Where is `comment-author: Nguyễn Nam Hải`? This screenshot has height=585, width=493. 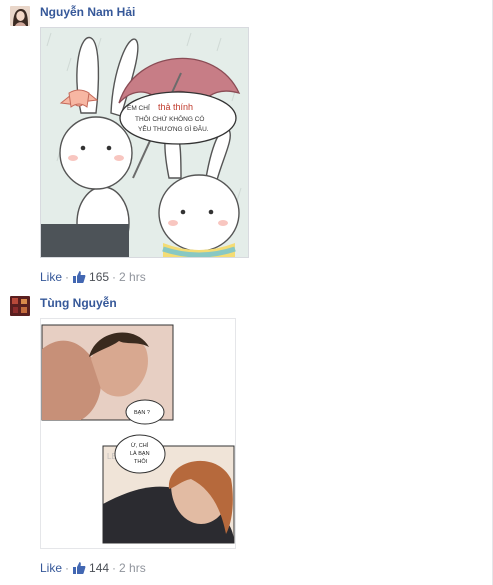 comment-author: Nguyễn Nam Hải is located at coordinates (87, 12).